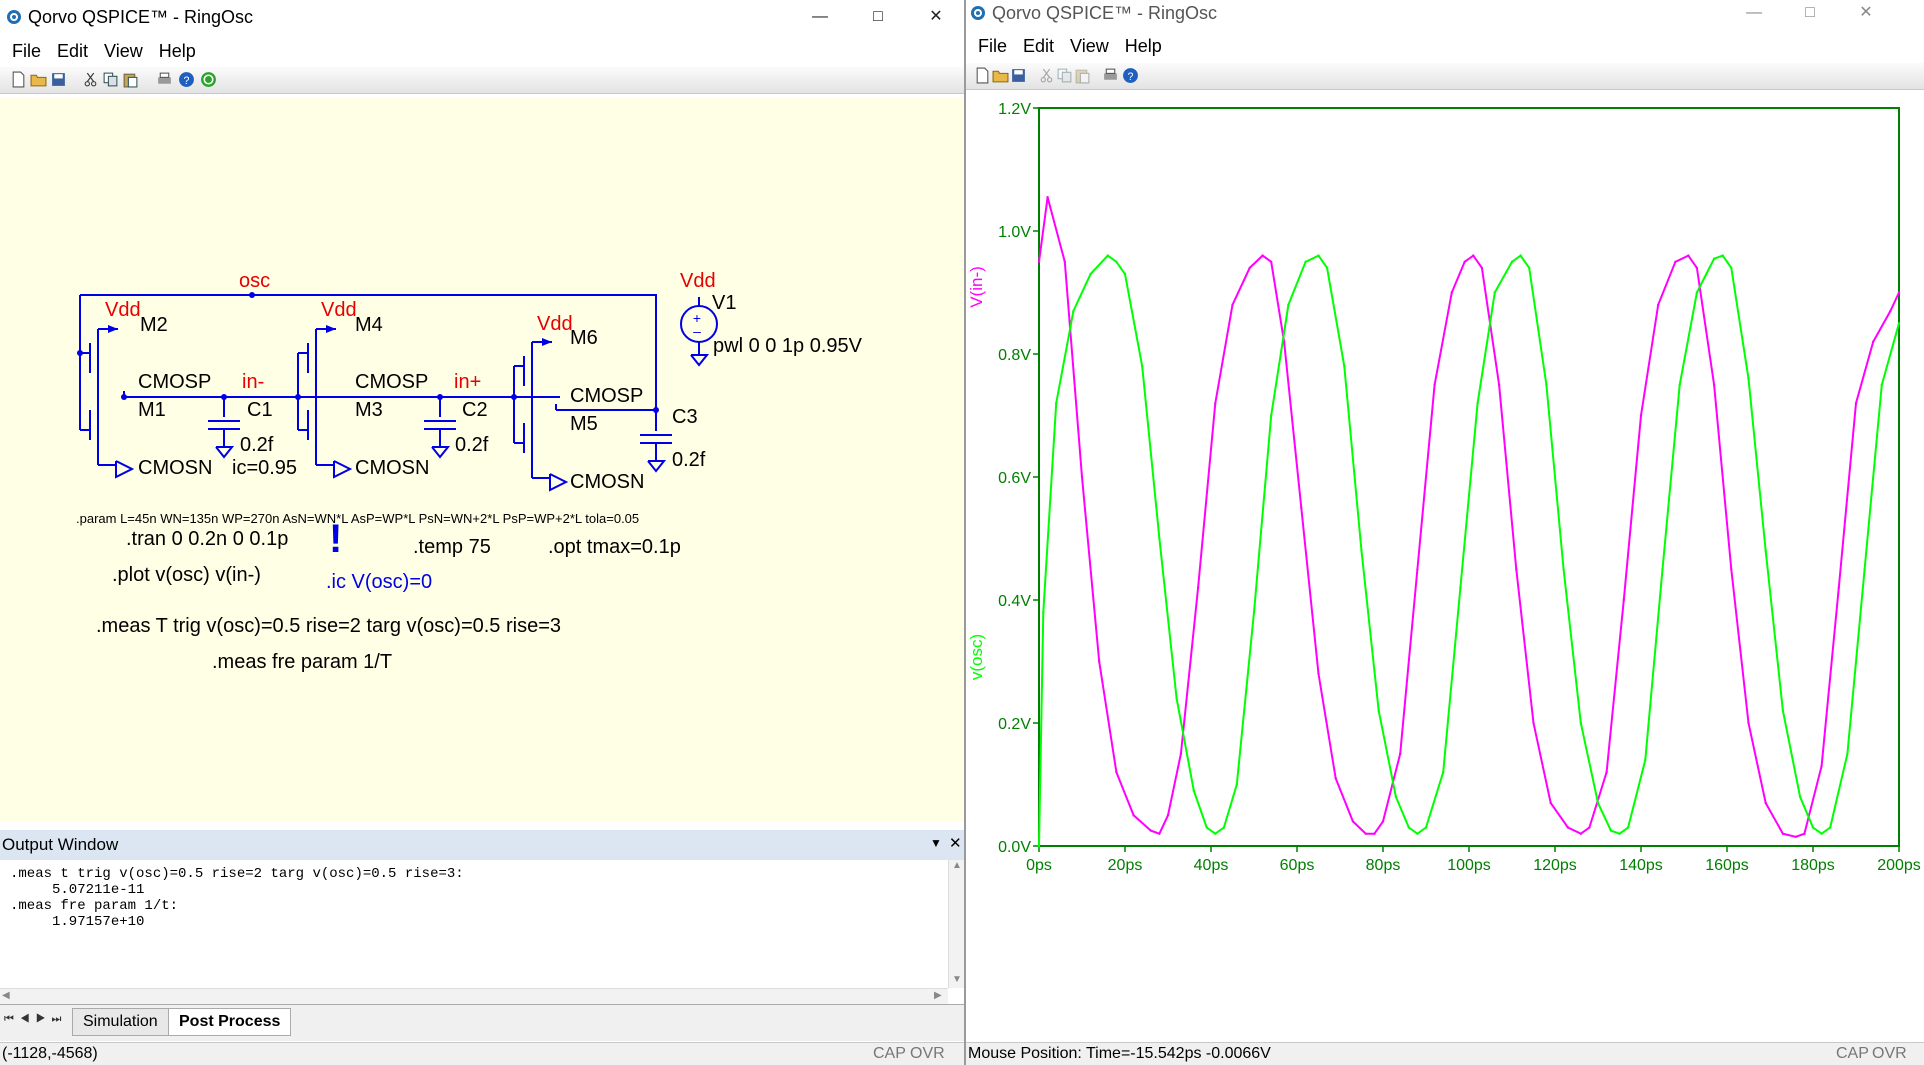  Describe the element at coordinates (1014, 232) in the screenshot. I see `y-tick-label: 1.0V` at that location.